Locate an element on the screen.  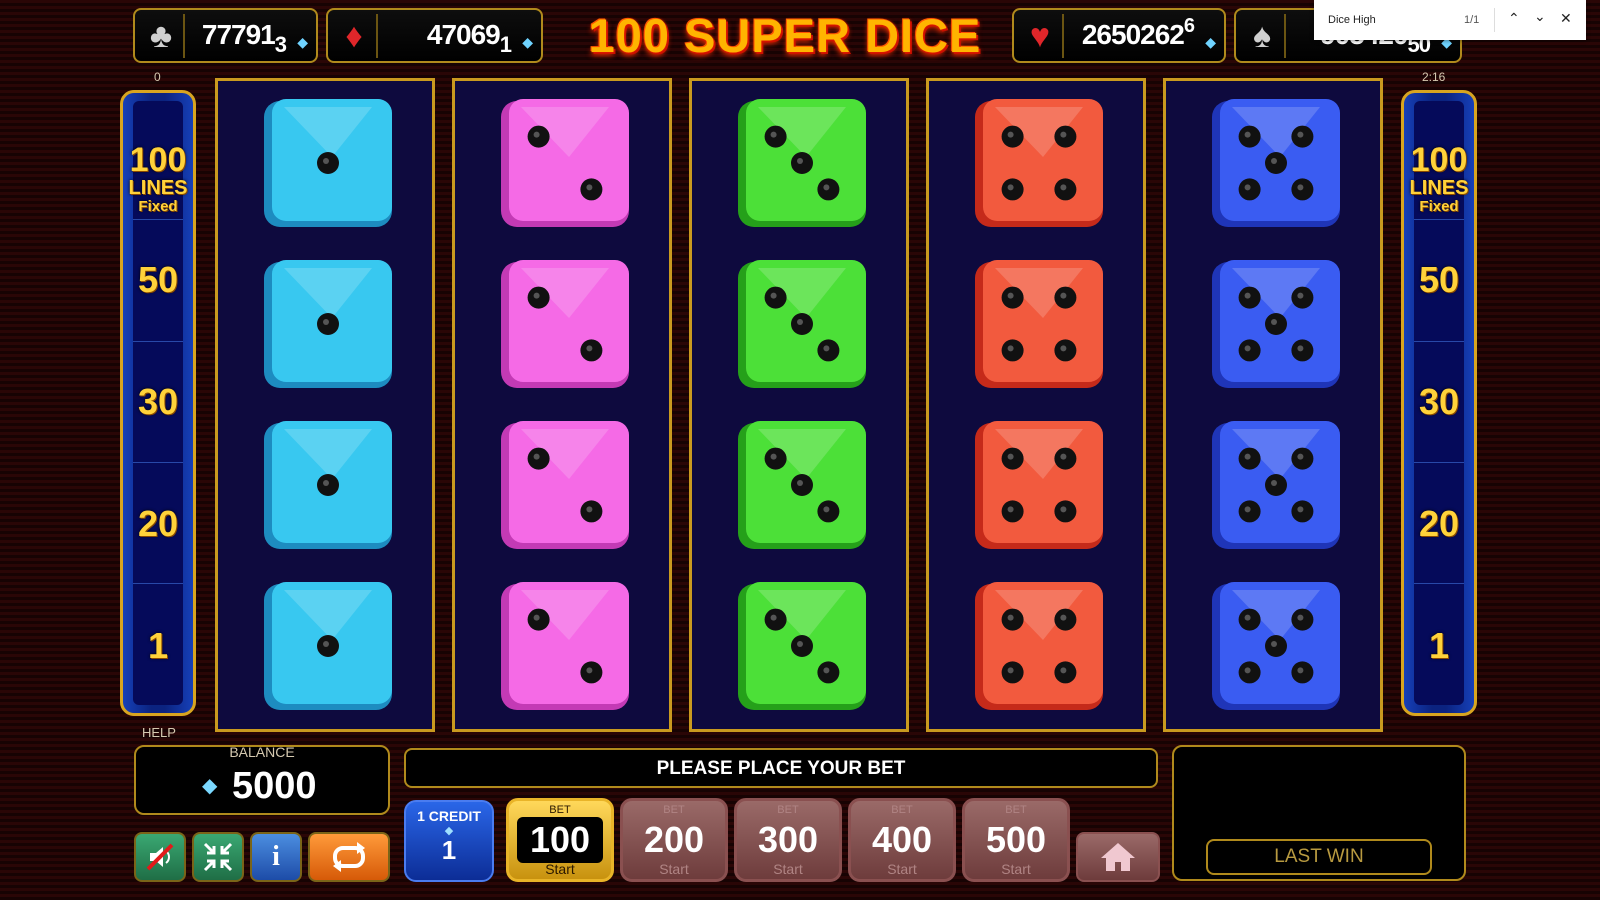
jackpot-value: 2650262 is located at coordinates (1133, 34).